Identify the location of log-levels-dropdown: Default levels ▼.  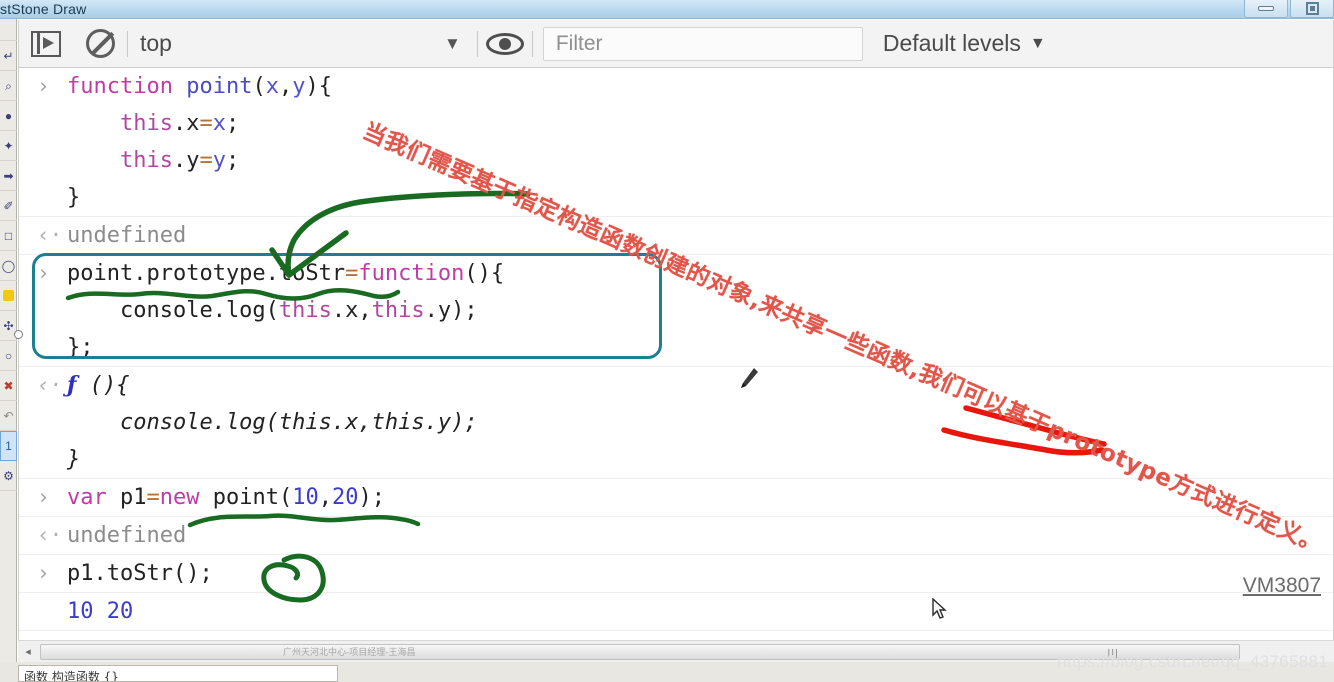
(961, 44).